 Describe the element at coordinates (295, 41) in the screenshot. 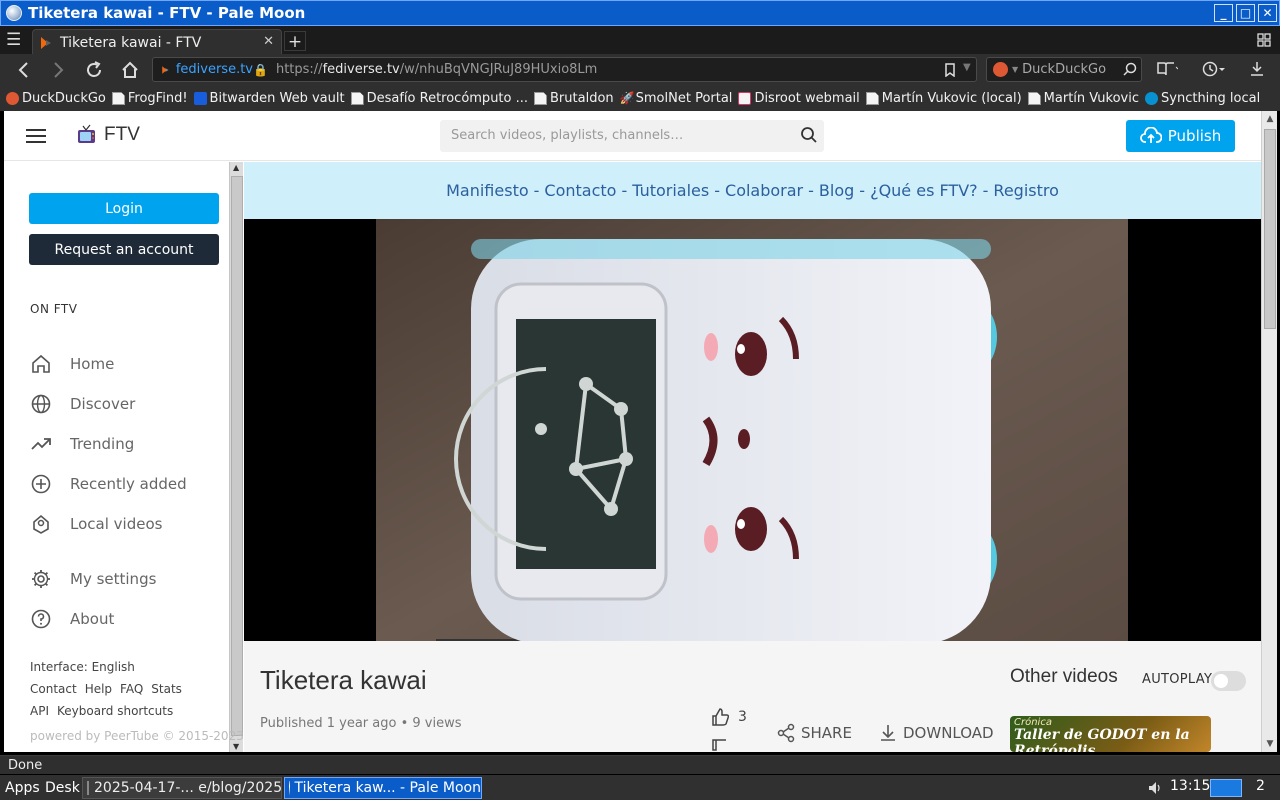

I see `new-tab-button: +` at that location.